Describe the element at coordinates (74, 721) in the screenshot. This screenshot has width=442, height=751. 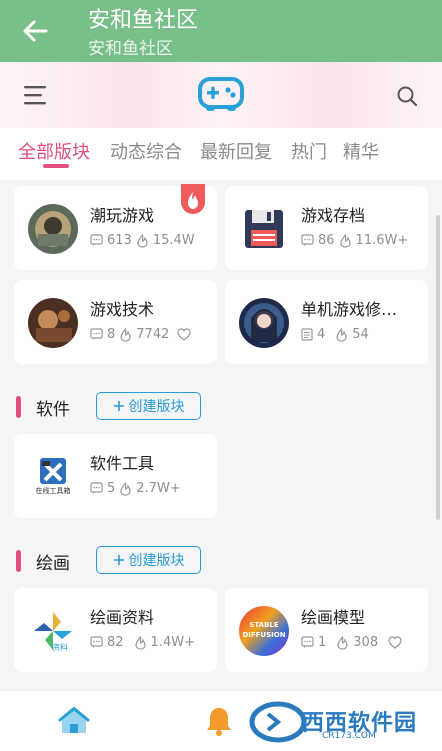
I see `home-icon` at that location.